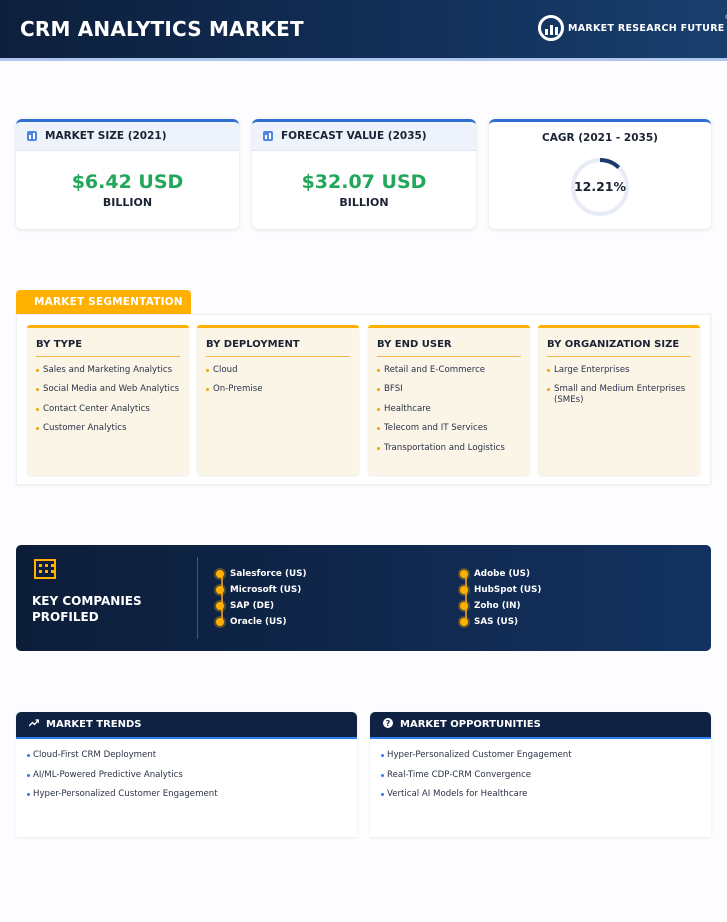 The image size is (727, 922). I want to click on company-name: Zoho (IN), so click(497, 606).